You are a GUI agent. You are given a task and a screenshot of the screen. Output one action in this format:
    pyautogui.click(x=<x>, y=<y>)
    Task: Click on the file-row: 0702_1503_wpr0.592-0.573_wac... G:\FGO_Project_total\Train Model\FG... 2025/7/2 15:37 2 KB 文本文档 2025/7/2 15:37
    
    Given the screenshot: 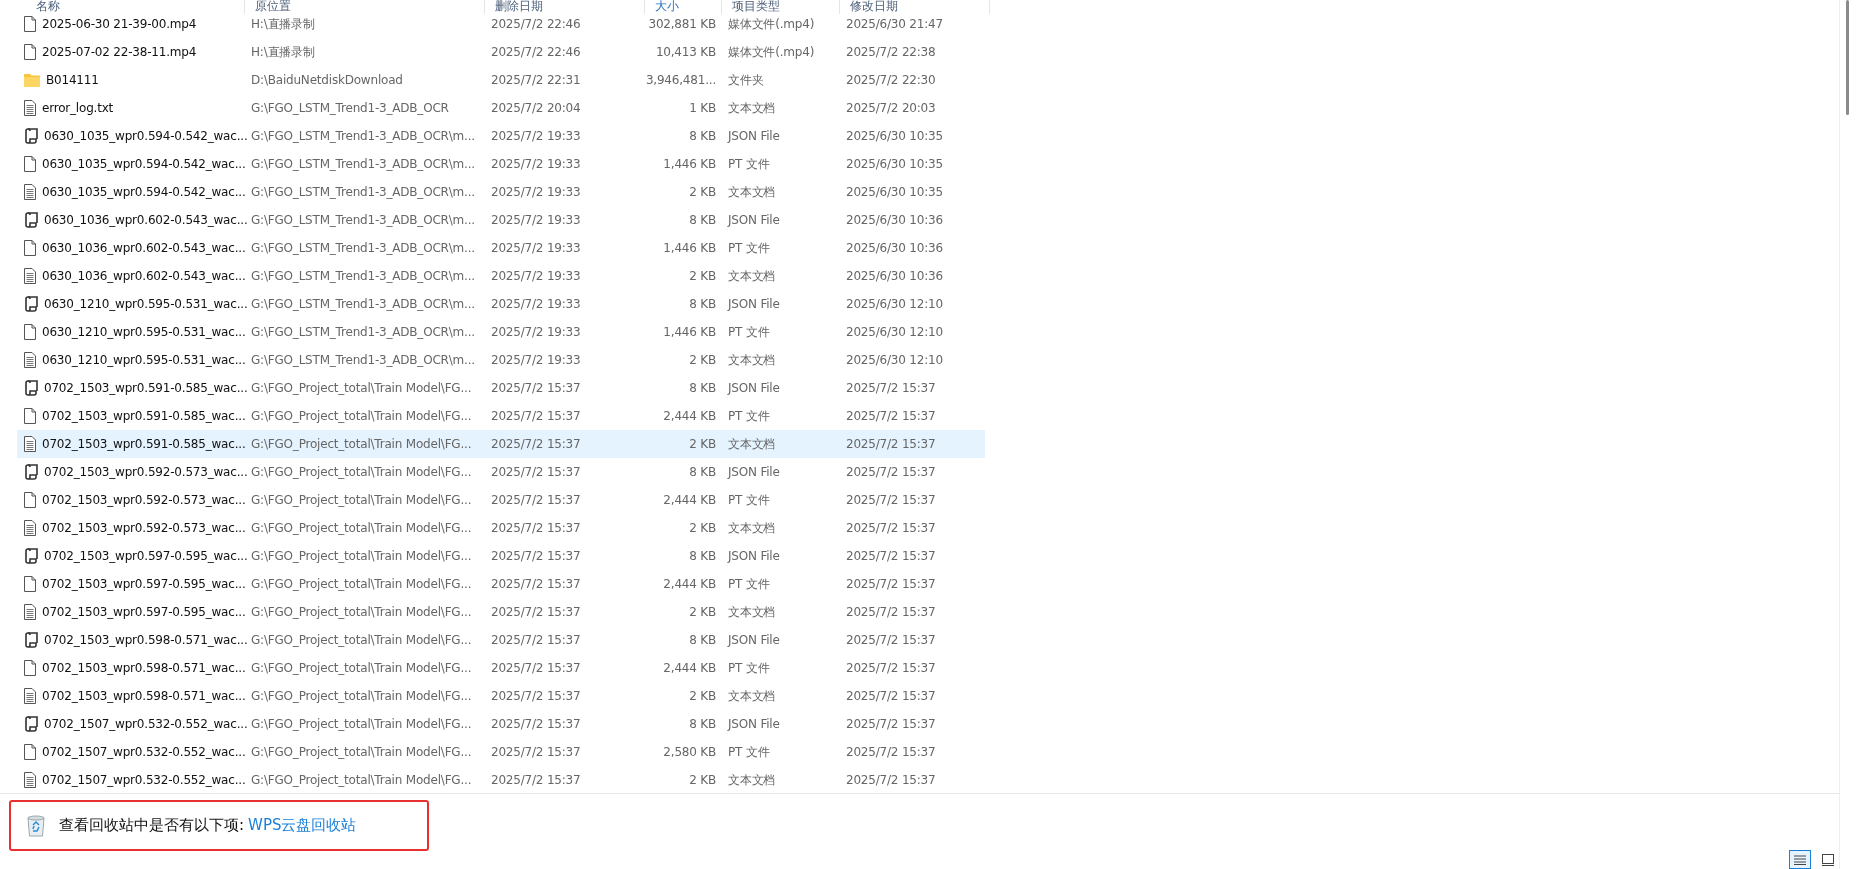 What is the action you would take?
    pyautogui.click(x=501, y=528)
    